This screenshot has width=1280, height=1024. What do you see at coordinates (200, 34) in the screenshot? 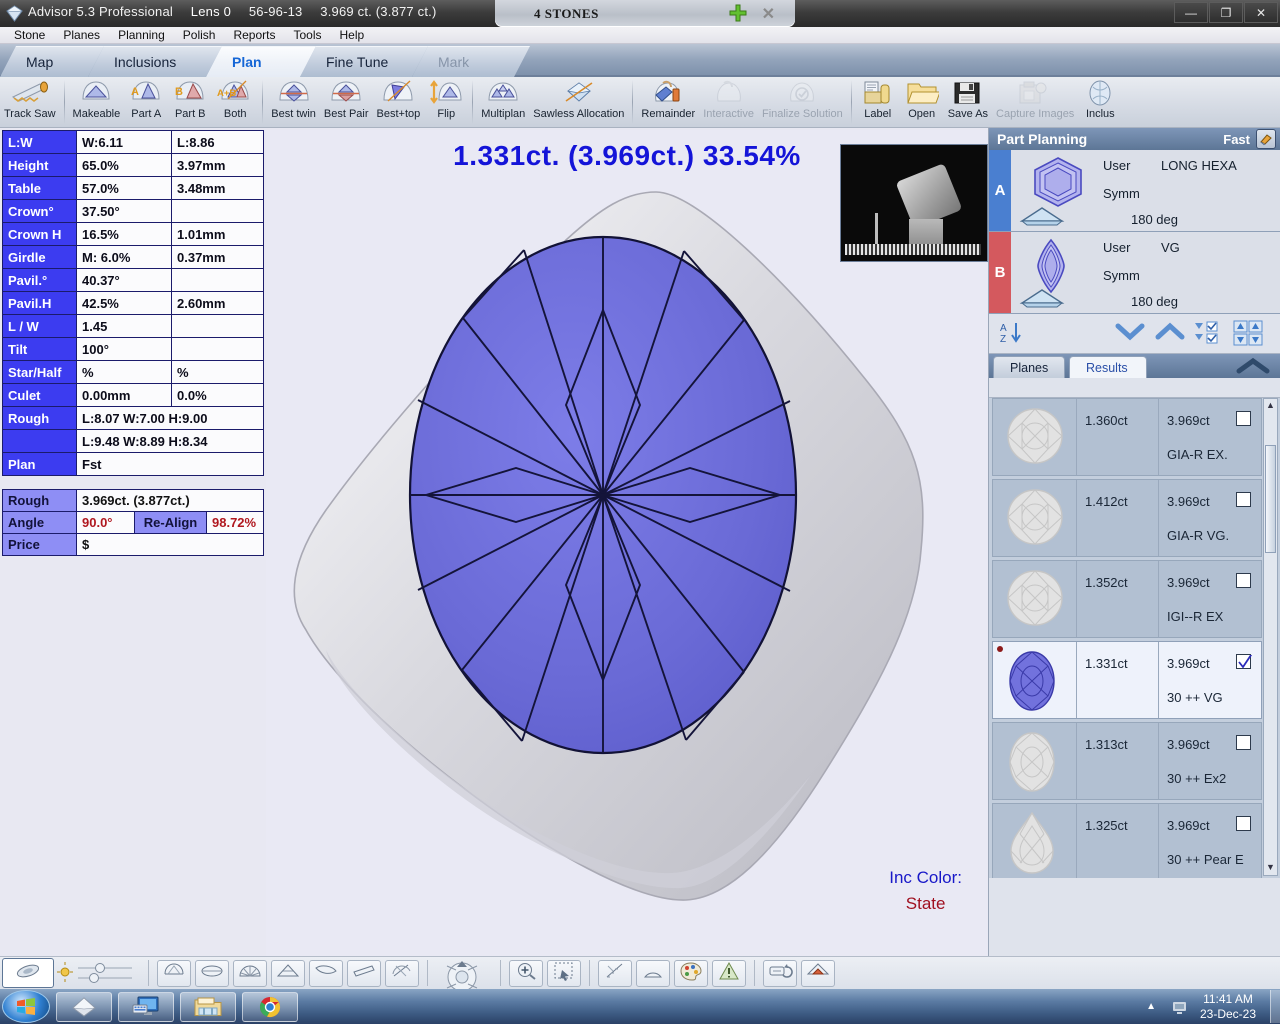
I see `menu-item-polish: Polish` at bounding box center [200, 34].